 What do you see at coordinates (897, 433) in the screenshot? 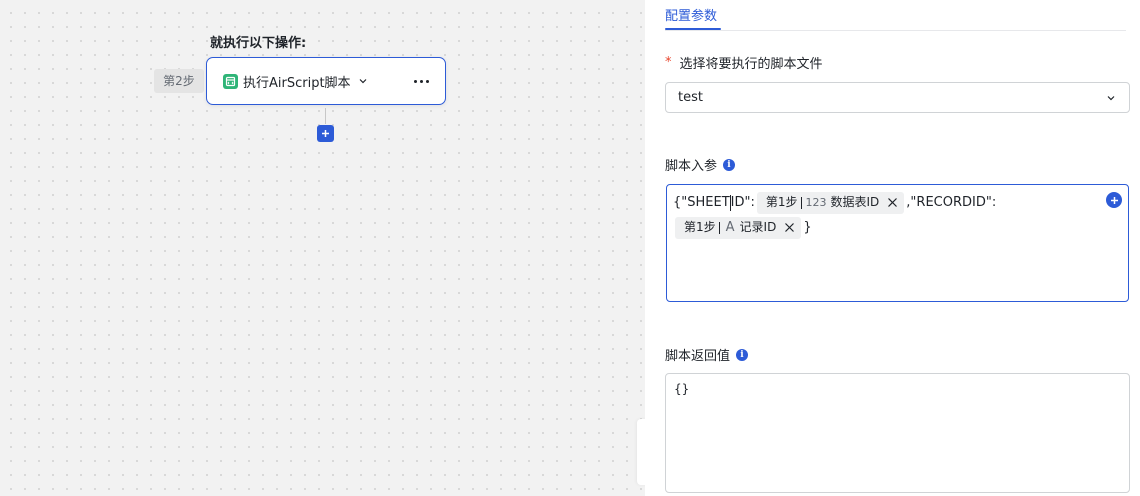
I see `return-value-input: {}` at bounding box center [897, 433].